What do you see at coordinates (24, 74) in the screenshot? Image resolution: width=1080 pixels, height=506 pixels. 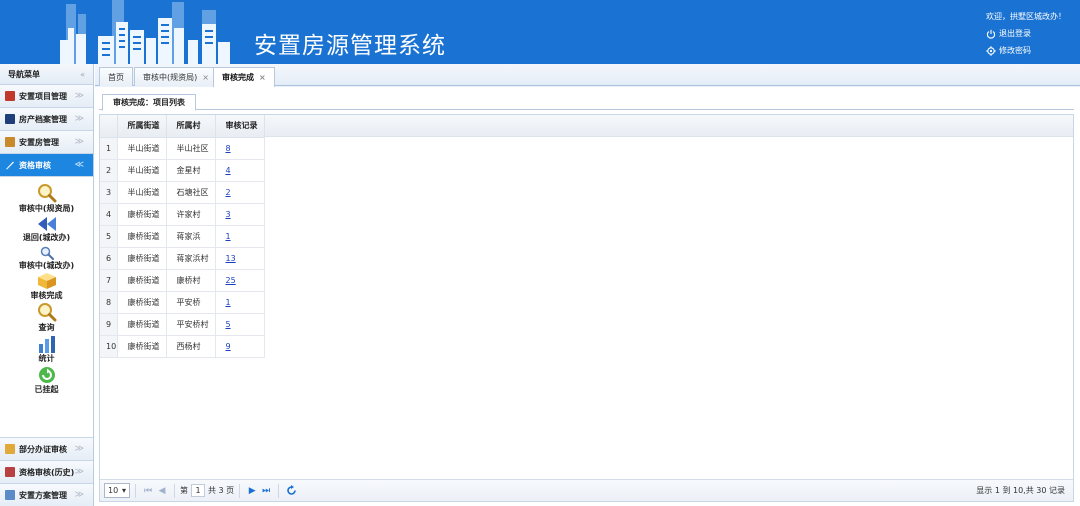 I see `nav-title: 导航菜单` at bounding box center [24, 74].